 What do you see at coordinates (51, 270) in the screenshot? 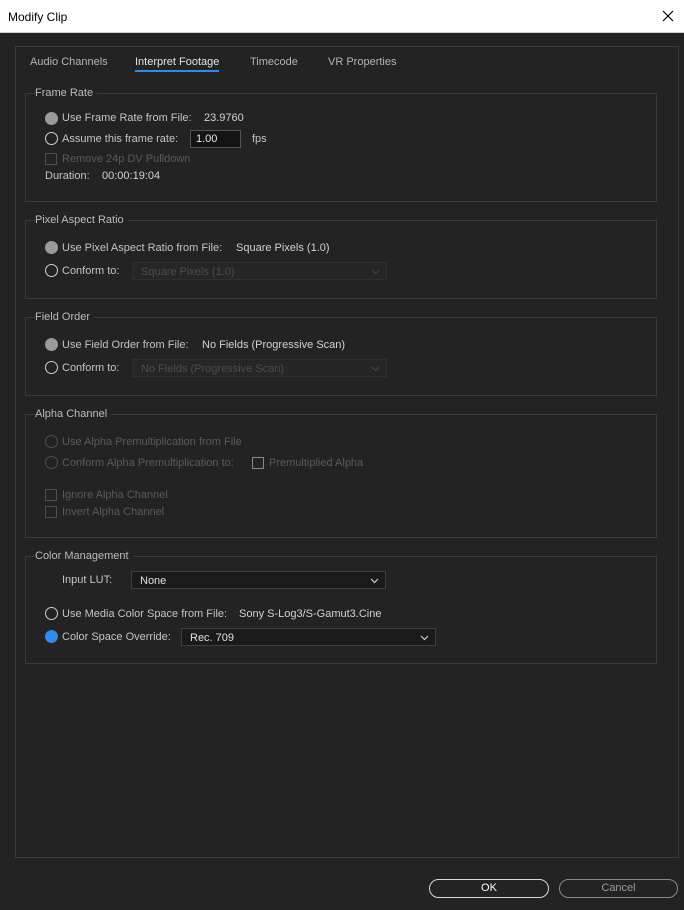
I see `conform-pixel-aspect-radio` at bounding box center [51, 270].